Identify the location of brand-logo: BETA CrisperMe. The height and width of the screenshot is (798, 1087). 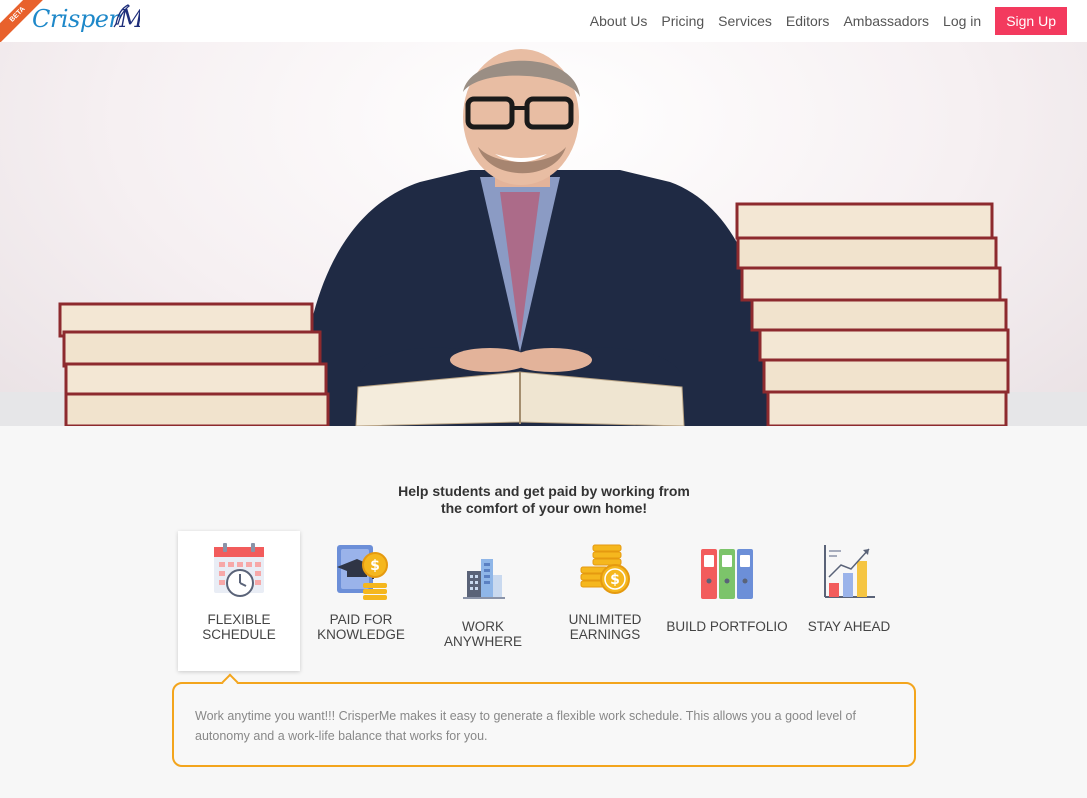
(70, 21).